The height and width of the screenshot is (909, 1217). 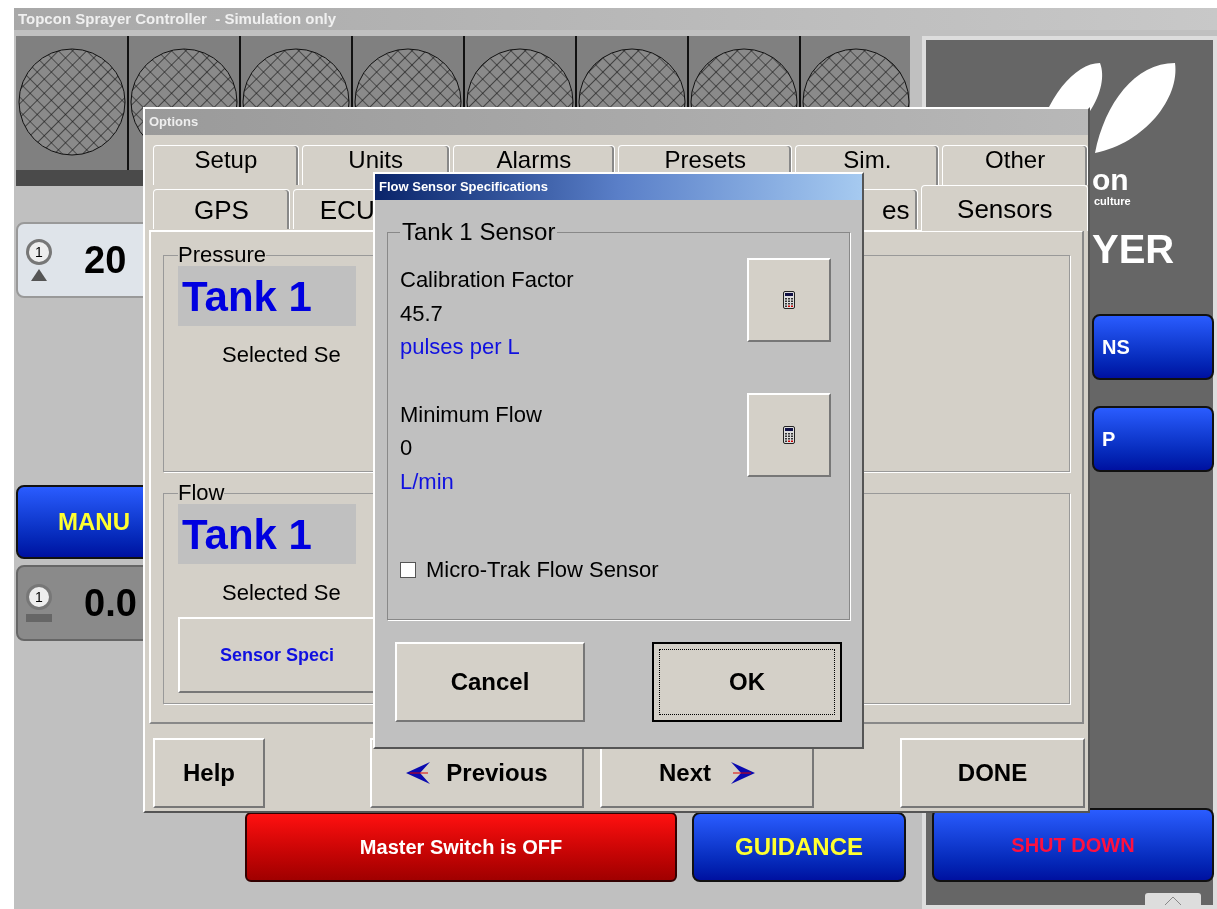 I want to click on unit-label: pulses per L, so click(x=460, y=347).